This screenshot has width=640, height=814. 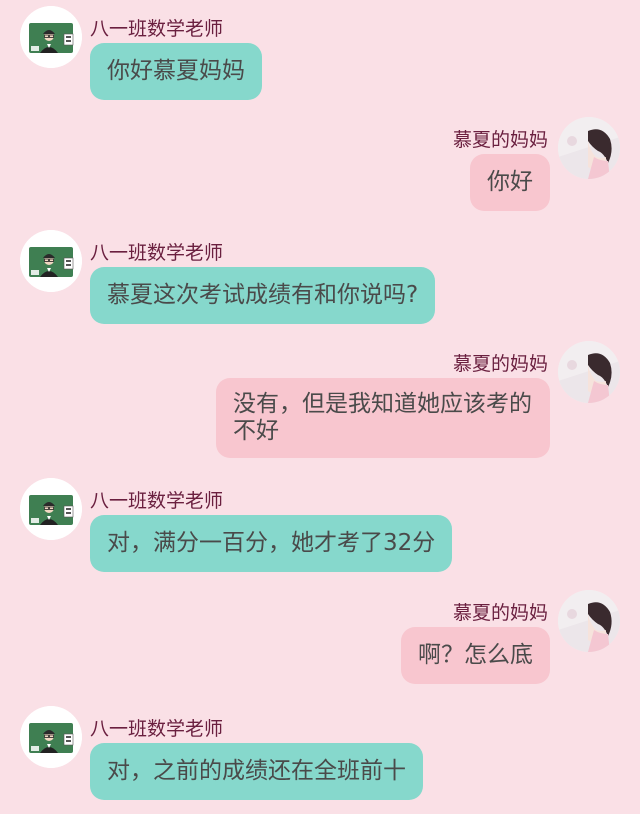 I want to click on message-bubble: 你好, so click(x=510, y=182).